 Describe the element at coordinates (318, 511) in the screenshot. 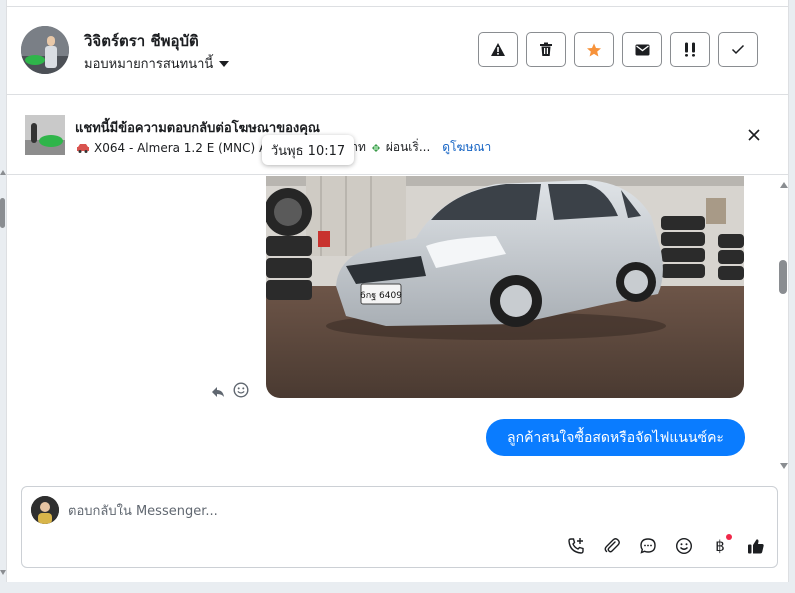

I see `reply-input` at that location.